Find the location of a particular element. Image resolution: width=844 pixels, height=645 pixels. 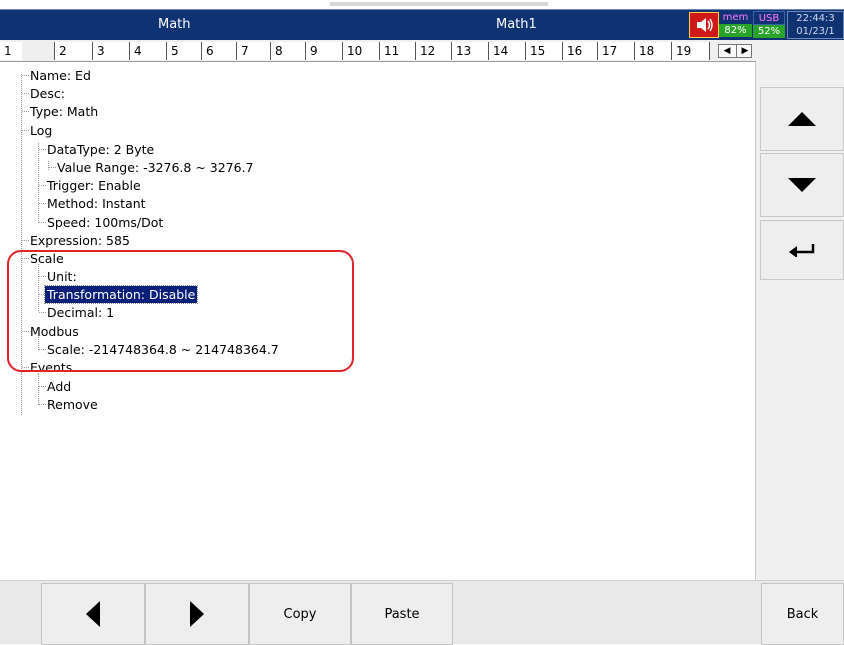

previous-button is located at coordinates (93, 614).